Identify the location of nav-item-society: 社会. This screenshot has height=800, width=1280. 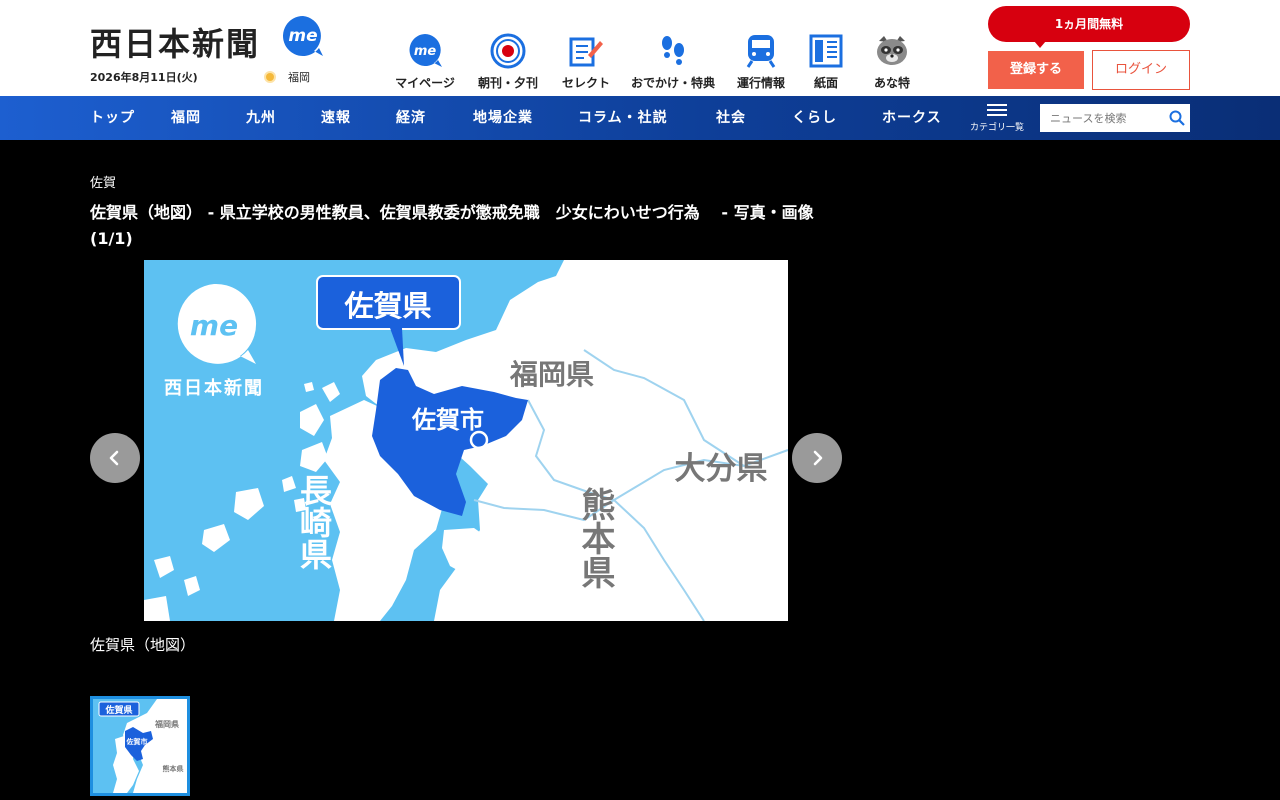
(731, 118).